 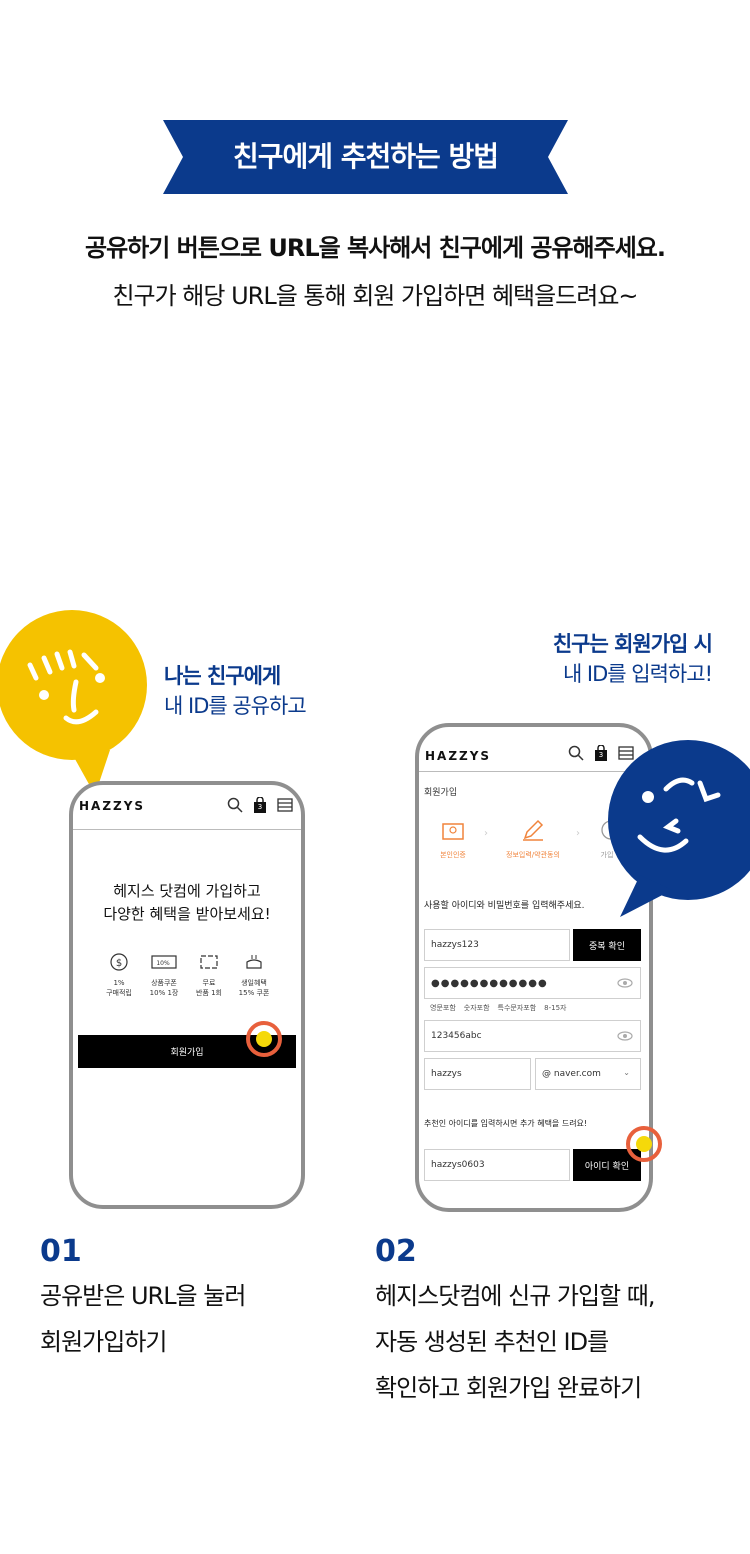 I want to click on password-confirm-input: 123456abc, so click(x=532, y=1036).